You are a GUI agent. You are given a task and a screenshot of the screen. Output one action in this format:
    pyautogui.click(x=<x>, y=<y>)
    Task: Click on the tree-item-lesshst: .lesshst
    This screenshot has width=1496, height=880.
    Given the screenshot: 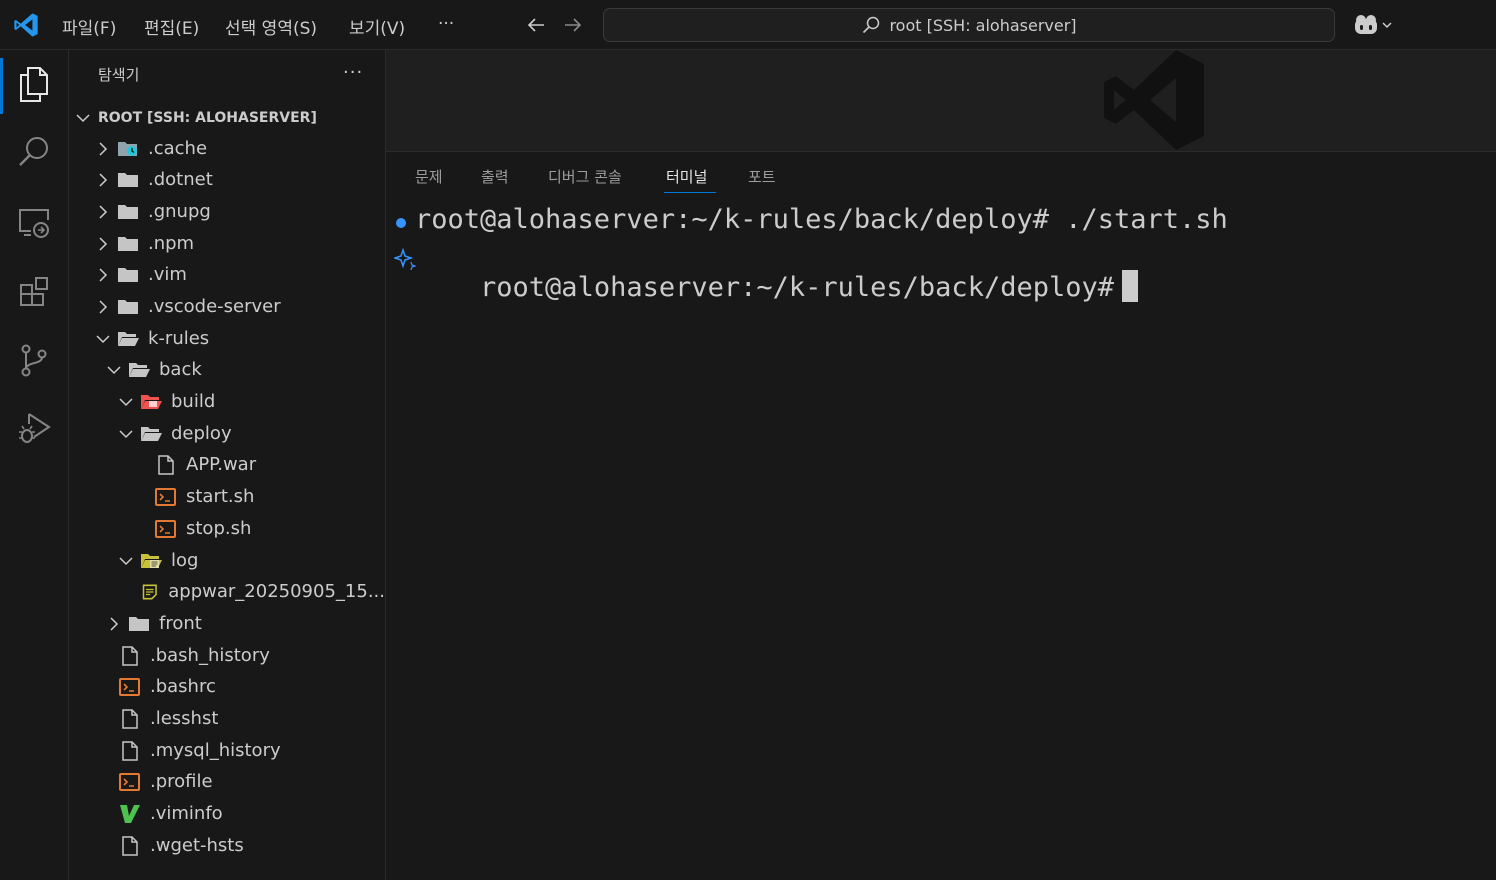 What is the action you would take?
    pyautogui.click(x=227, y=718)
    